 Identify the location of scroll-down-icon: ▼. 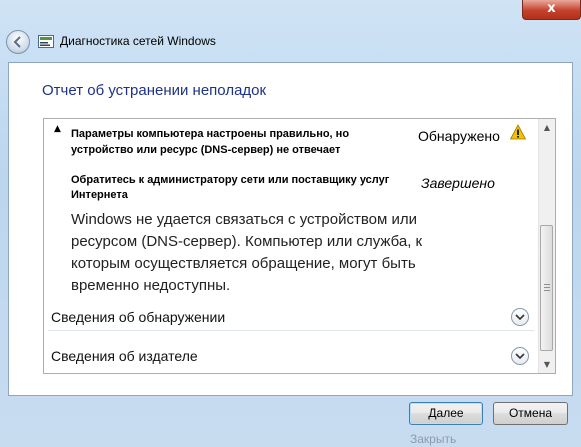
(547, 364).